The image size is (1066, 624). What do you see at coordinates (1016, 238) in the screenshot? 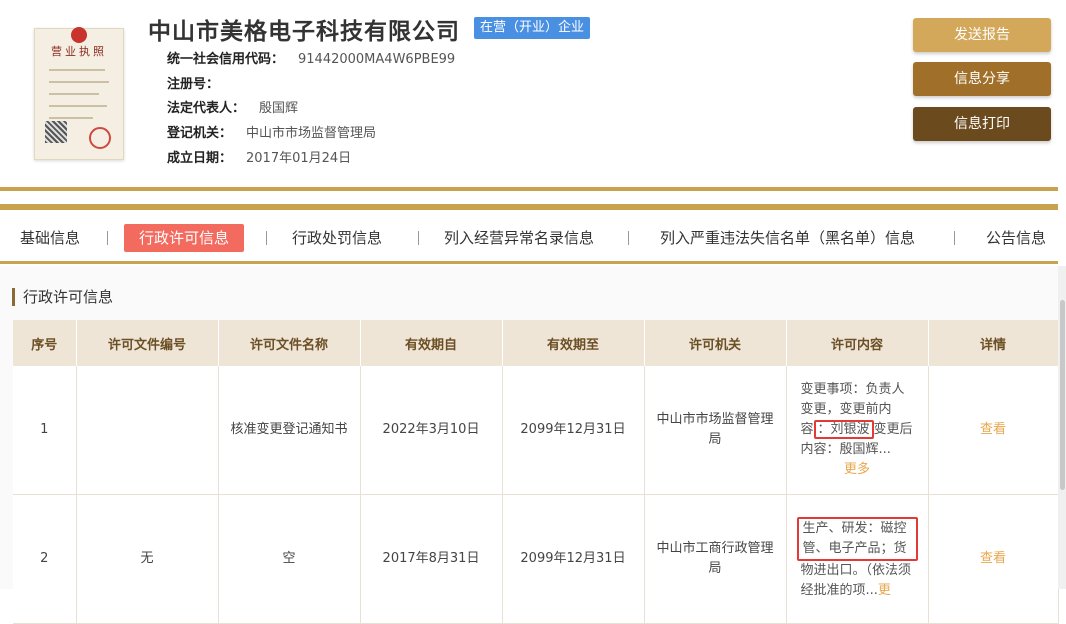
I see `tab-announcements: 公告信息` at bounding box center [1016, 238].